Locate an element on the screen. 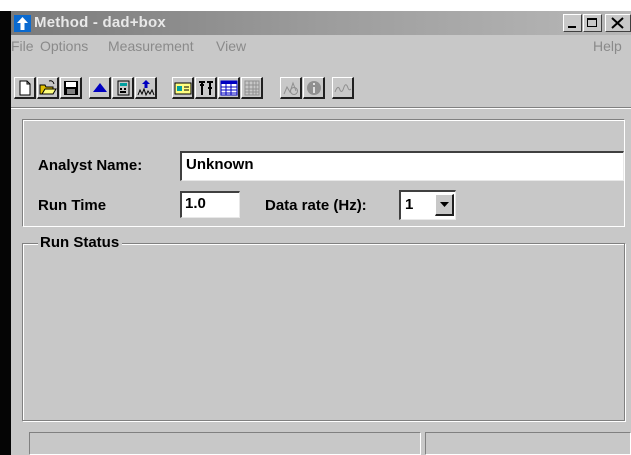 The width and height of the screenshot is (631, 455). calculator-icon is located at coordinates (123, 88).